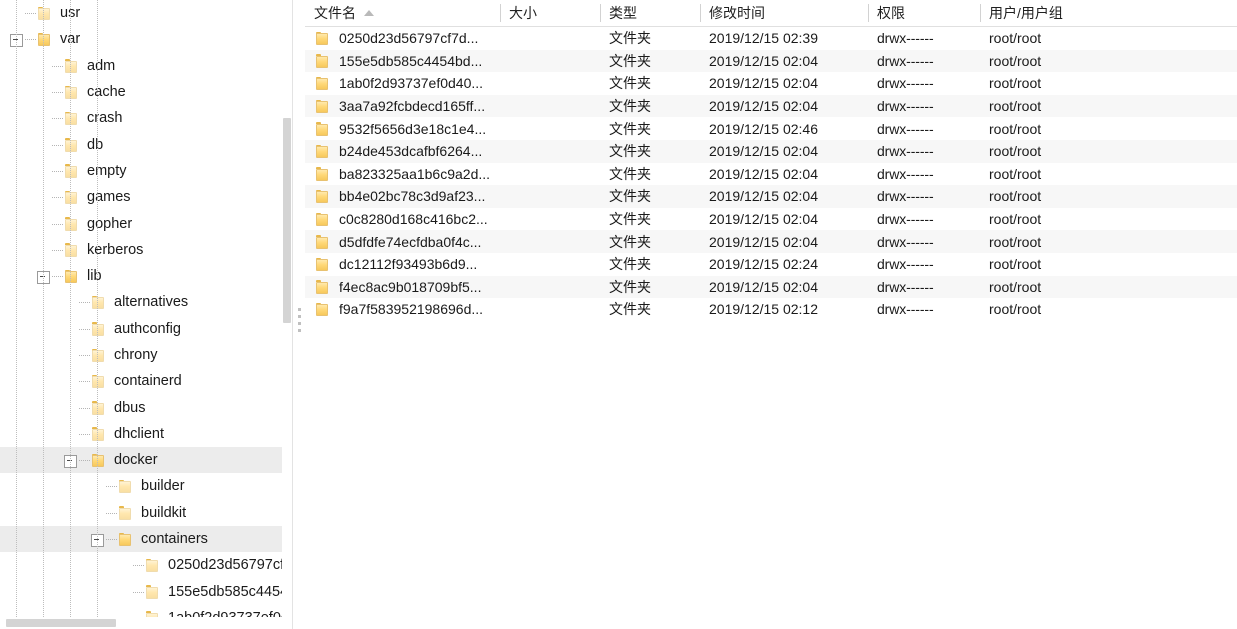 The height and width of the screenshot is (629, 1237). Describe the element at coordinates (146, 381) in the screenshot. I see `tree-item-containerd: containerd` at that location.